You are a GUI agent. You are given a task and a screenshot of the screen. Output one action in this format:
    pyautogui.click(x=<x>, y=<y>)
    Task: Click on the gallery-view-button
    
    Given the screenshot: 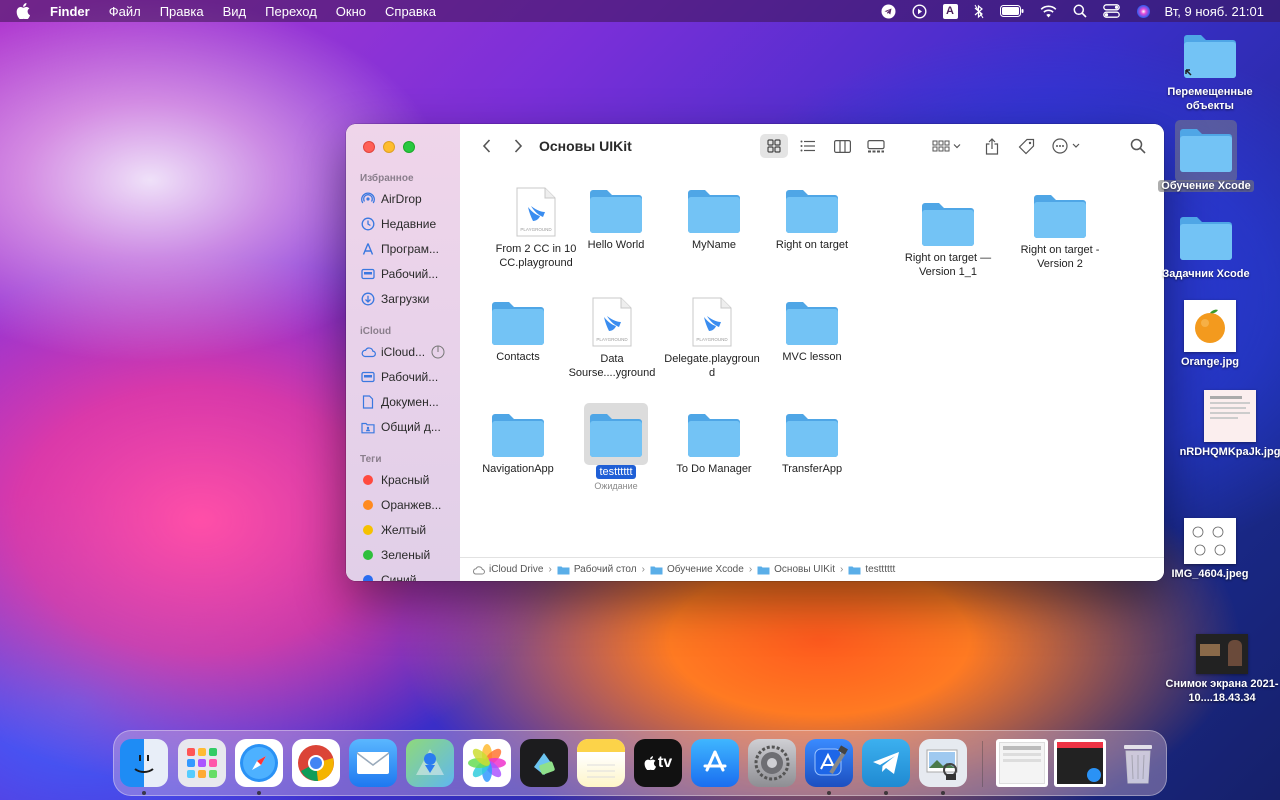 What is the action you would take?
    pyautogui.click(x=876, y=146)
    